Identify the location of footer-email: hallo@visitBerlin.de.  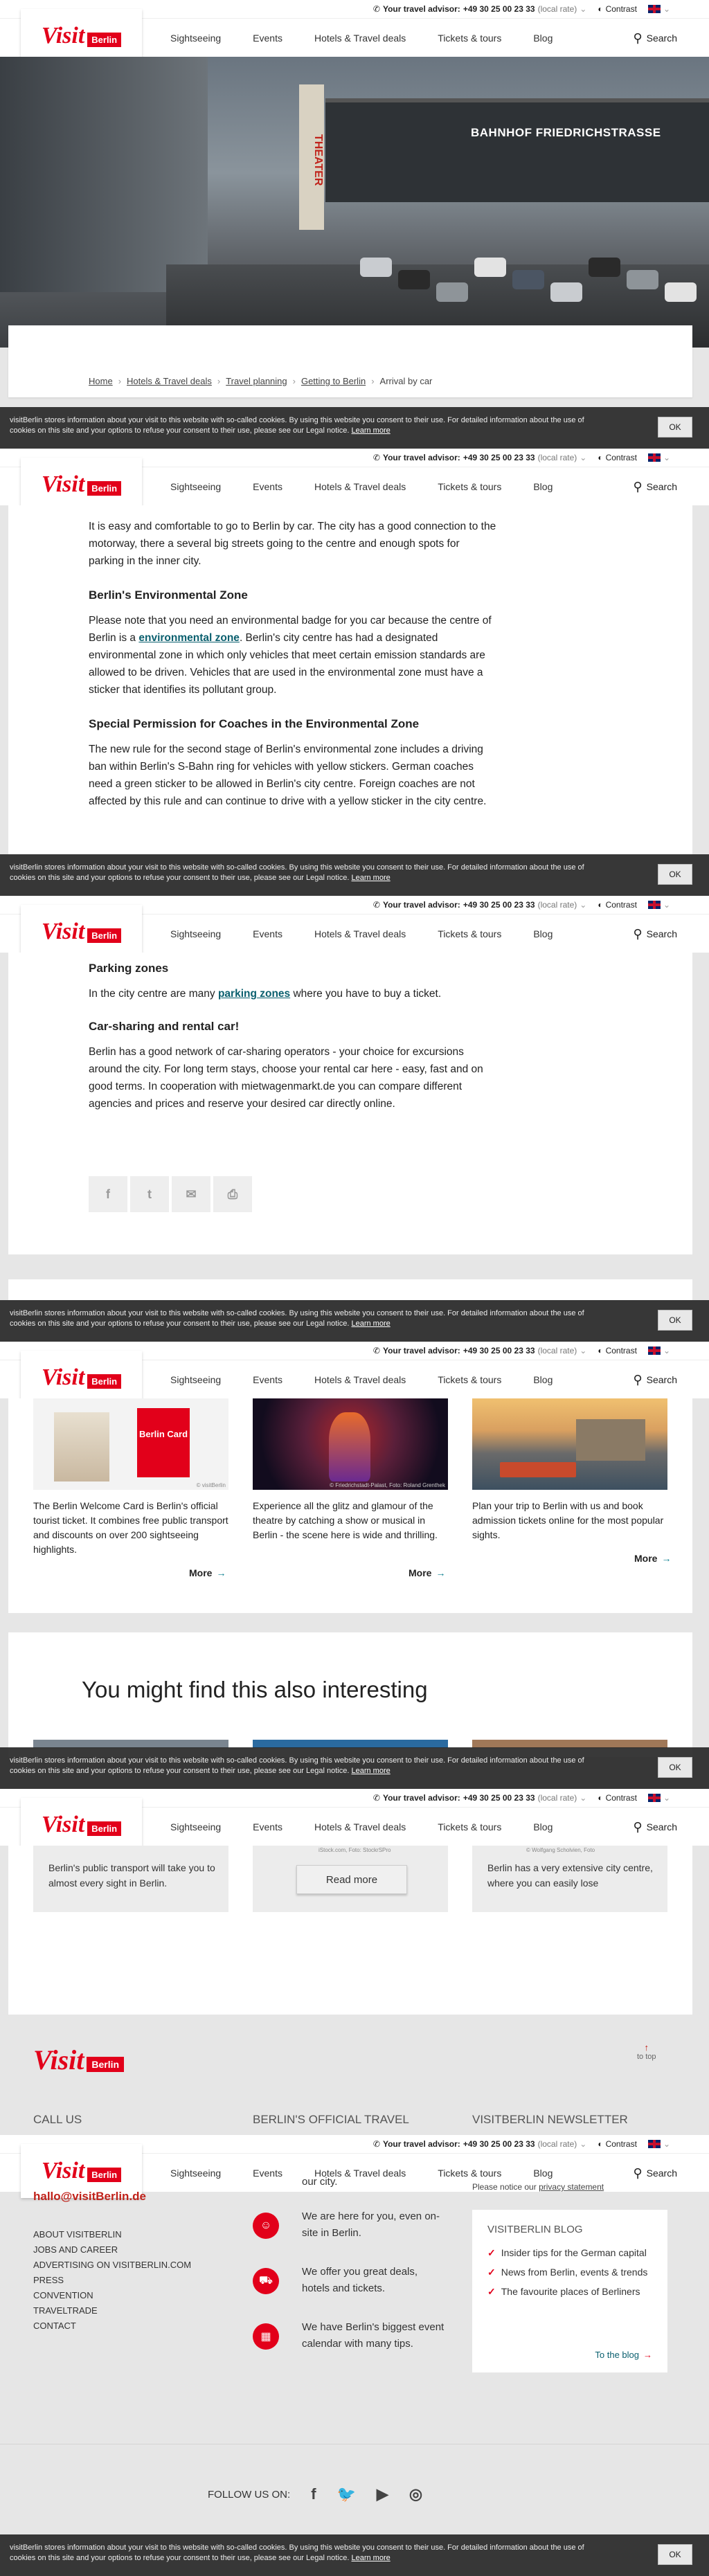
(89, 2197).